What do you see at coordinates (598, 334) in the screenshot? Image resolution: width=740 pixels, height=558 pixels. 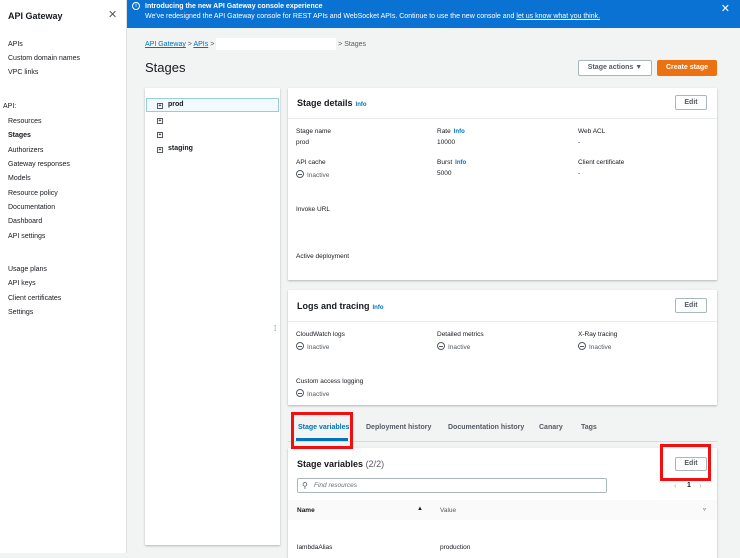 I see `xray-label: X-Ray tracing` at bounding box center [598, 334].